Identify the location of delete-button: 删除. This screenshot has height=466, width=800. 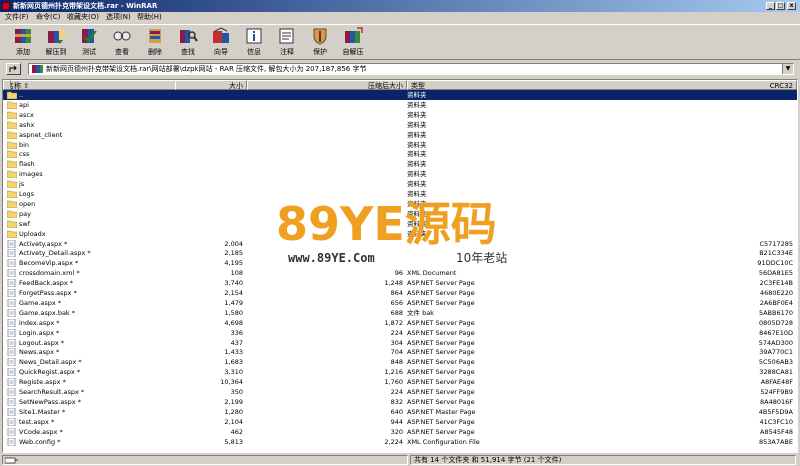
(155, 43).